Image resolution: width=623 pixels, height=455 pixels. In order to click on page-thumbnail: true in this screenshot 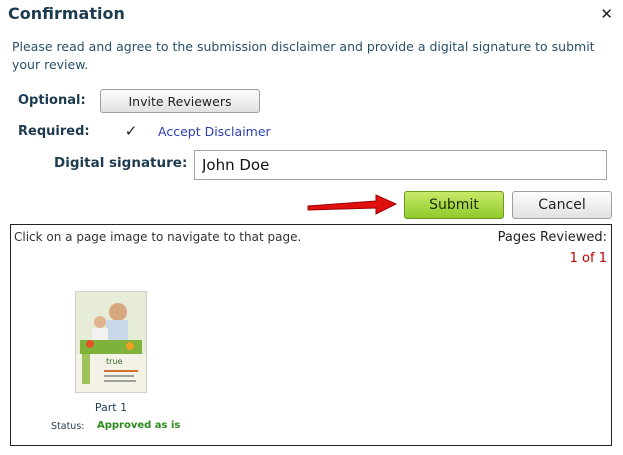, I will do `click(111, 342)`.